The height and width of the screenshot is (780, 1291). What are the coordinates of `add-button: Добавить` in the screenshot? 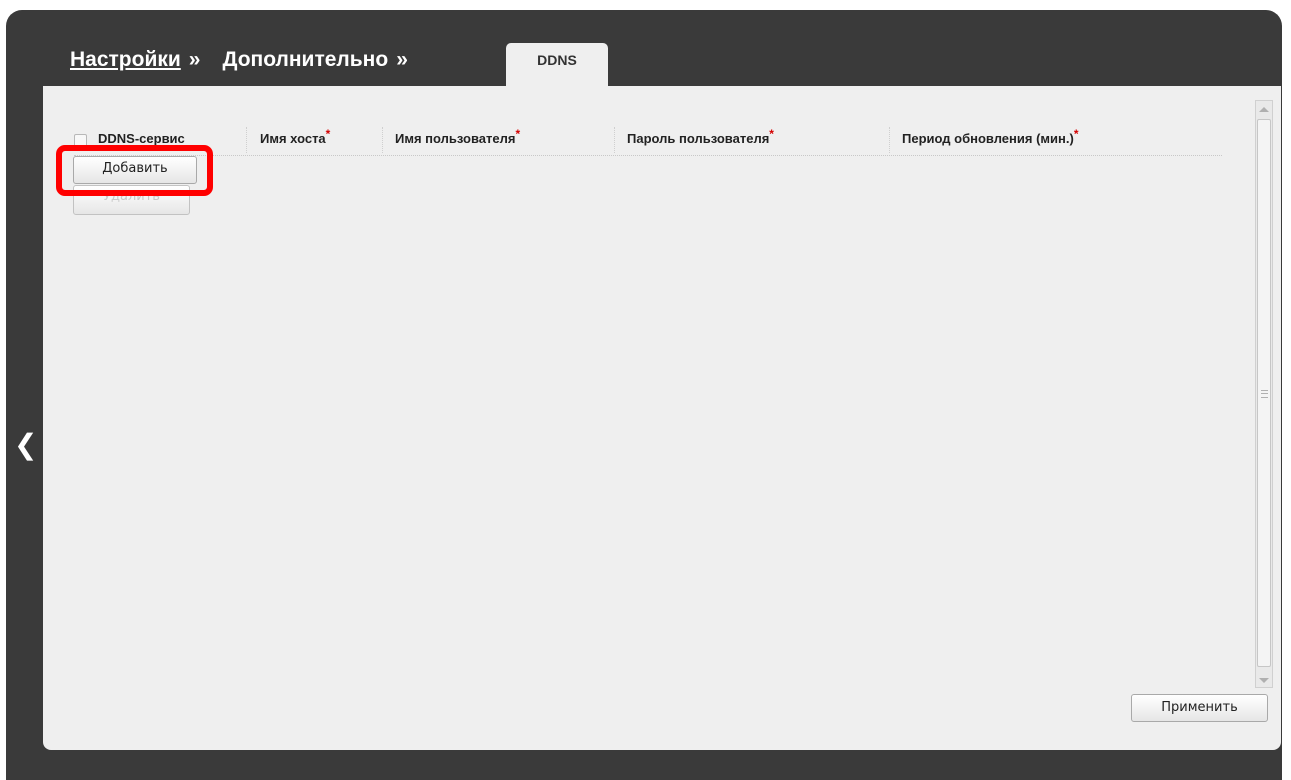 It's located at (135, 170).